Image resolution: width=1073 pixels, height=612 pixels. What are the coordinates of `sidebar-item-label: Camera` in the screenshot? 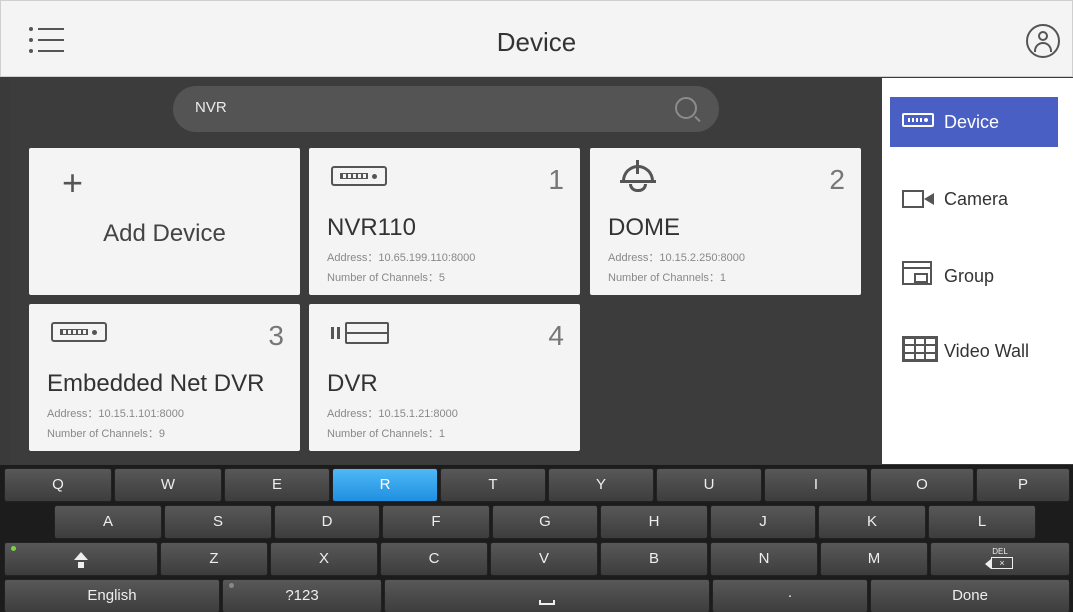 It's located at (976, 199).